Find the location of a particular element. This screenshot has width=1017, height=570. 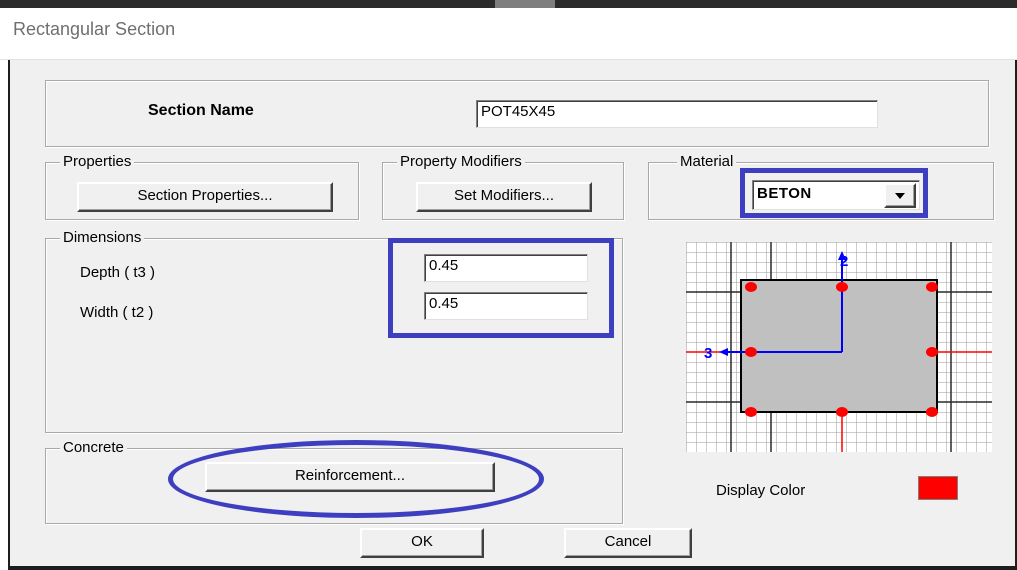

concrete-group-label: Concrete is located at coordinates (93, 448).